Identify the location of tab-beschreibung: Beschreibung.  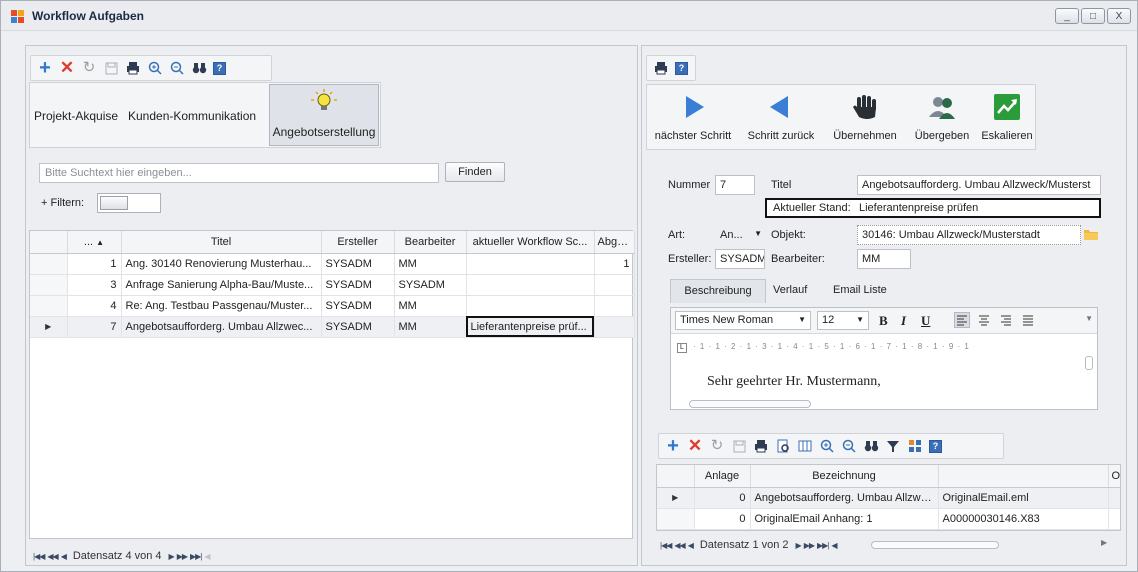
(718, 291).